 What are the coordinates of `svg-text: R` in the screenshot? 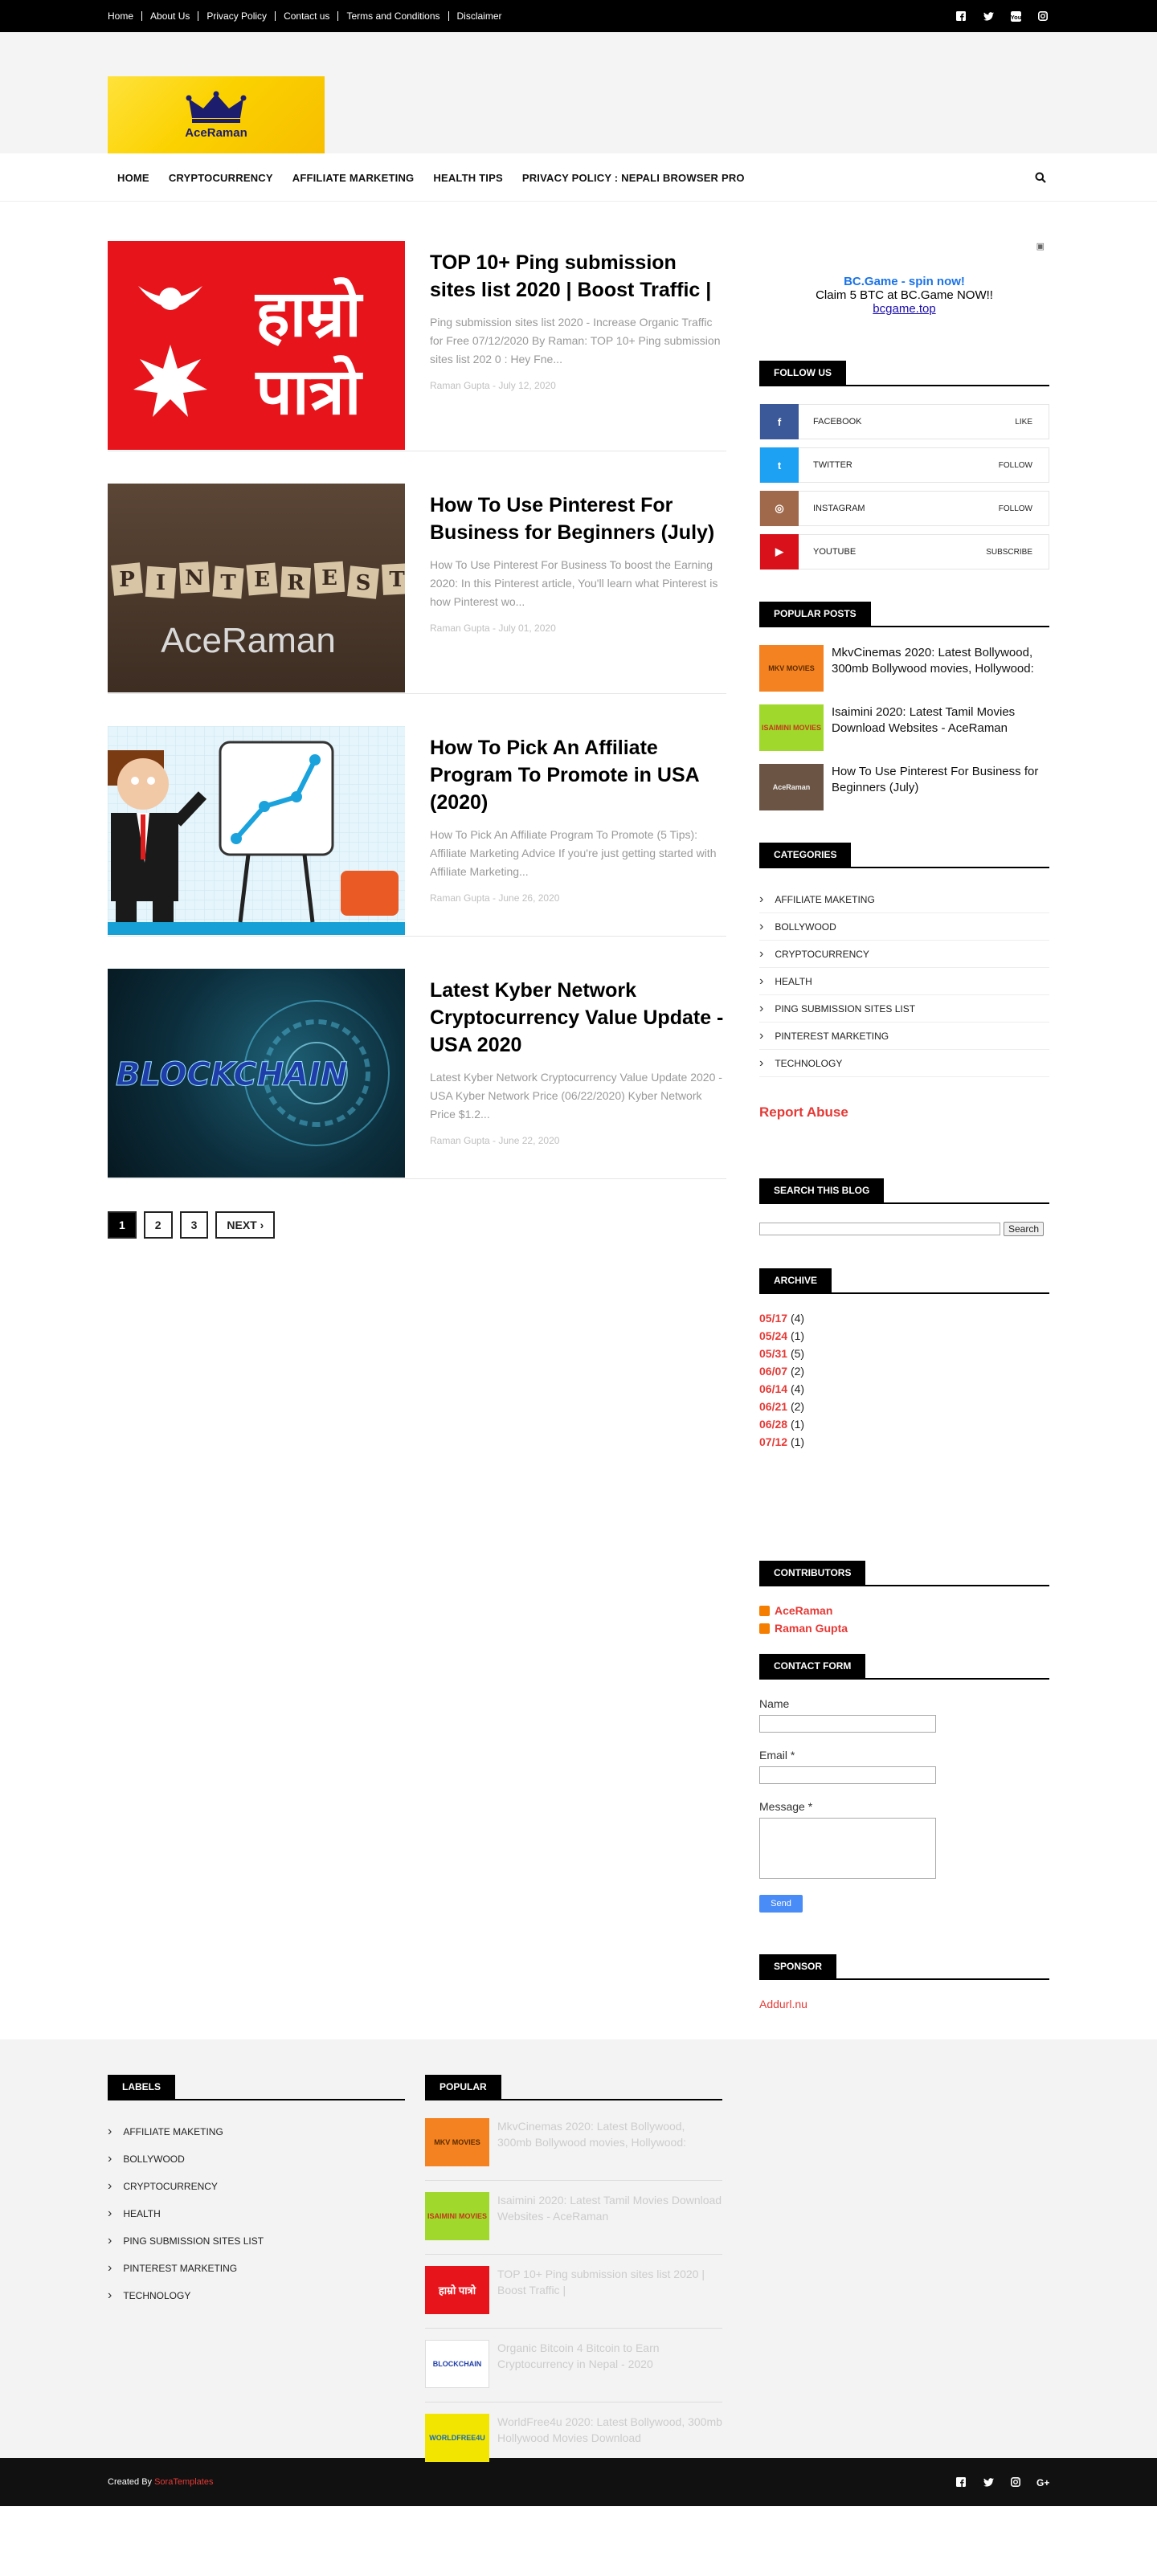 It's located at (296, 583).